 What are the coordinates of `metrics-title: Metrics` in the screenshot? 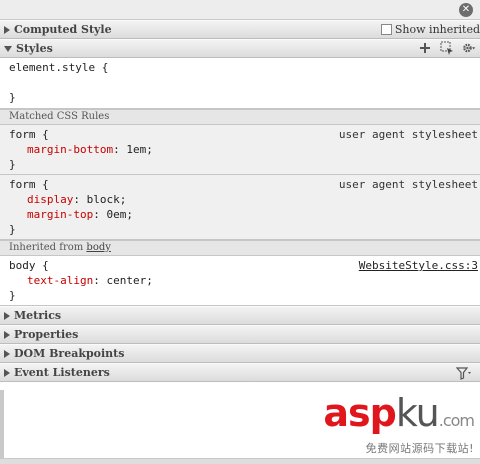 It's located at (38, 315).